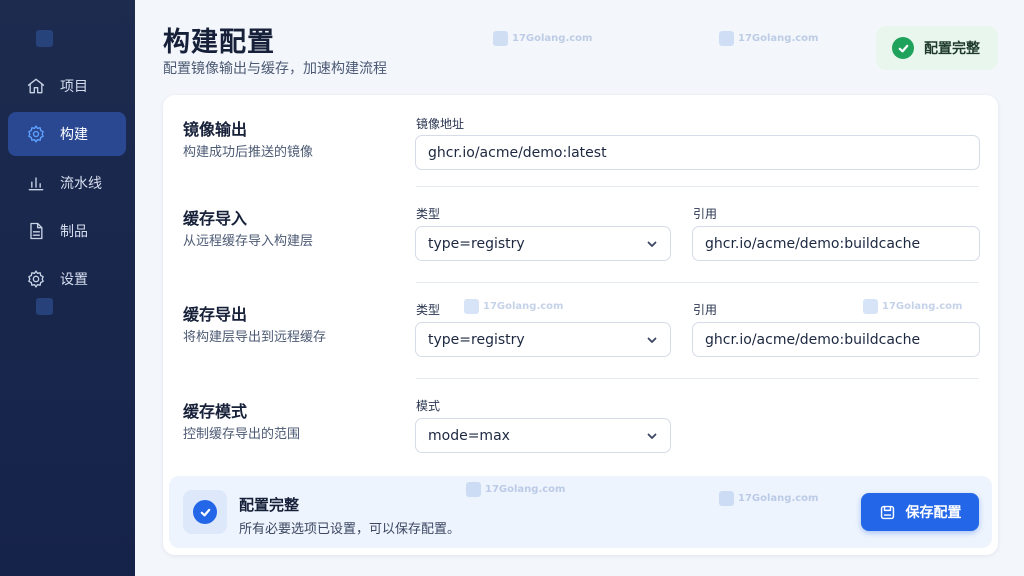  I want to click on sidebar-item-label: 设置, so click(74, 280).